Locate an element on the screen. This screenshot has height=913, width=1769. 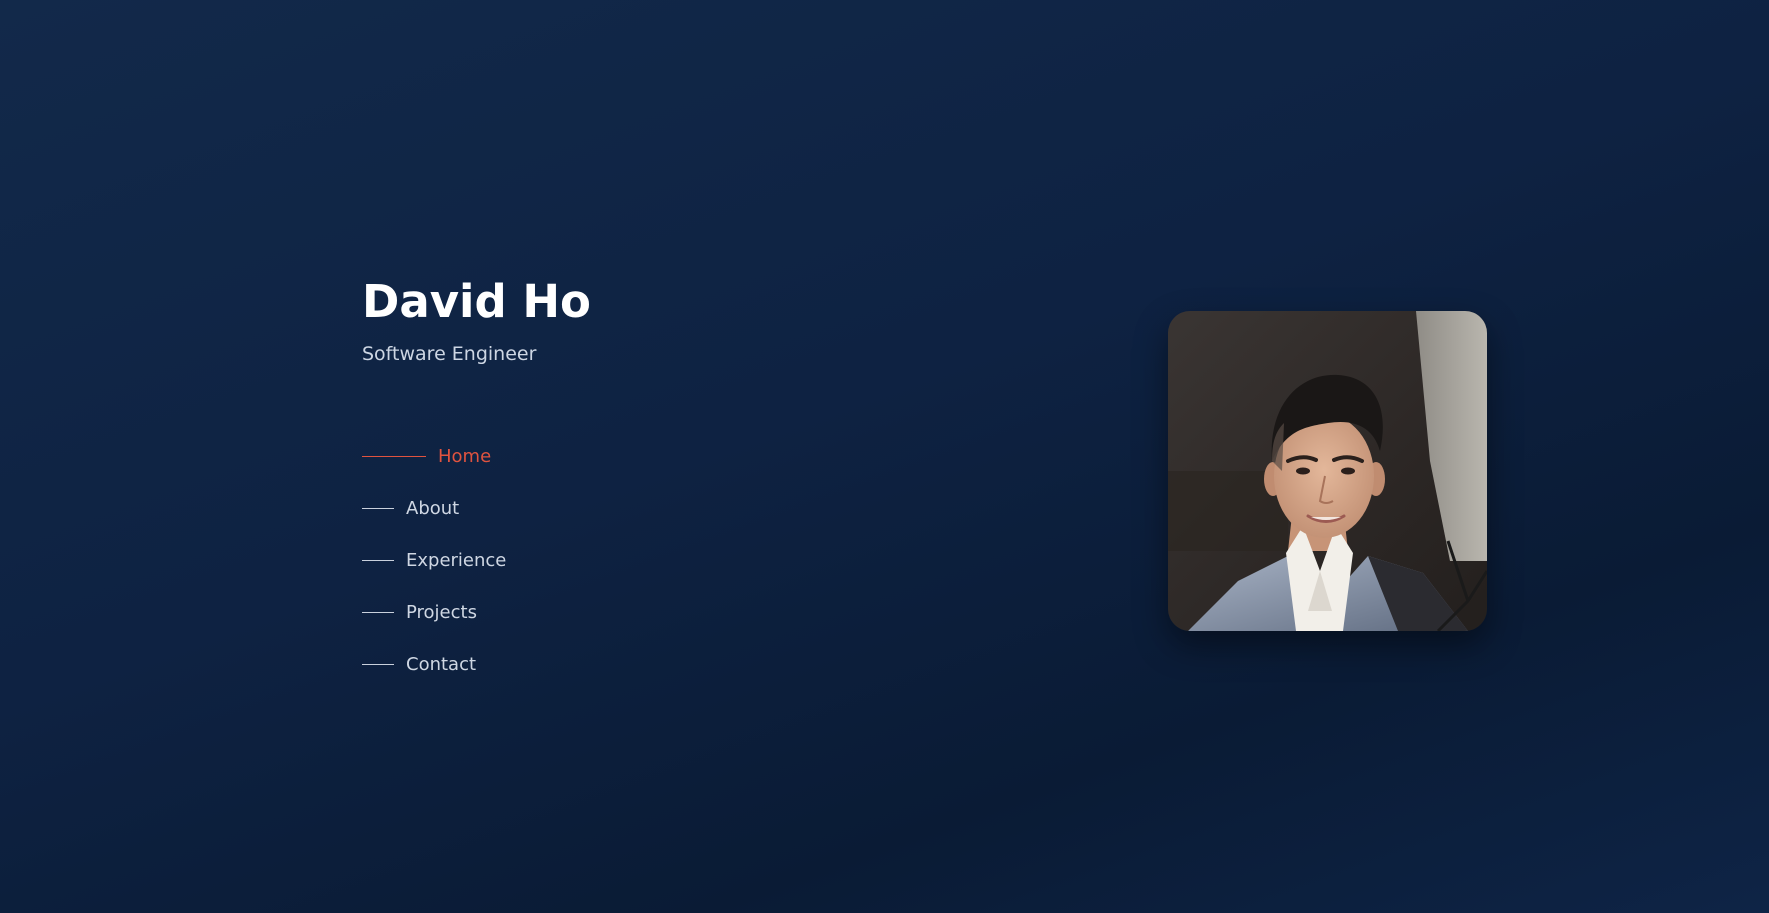
portrait-illustration is located at coordinates (1327, 471).